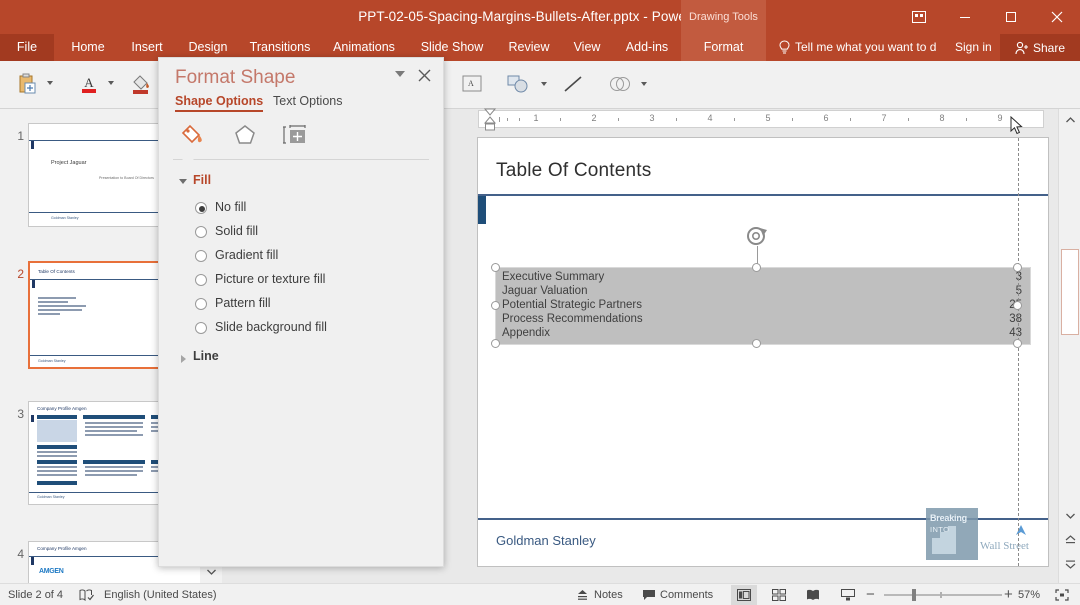 This screenshot has height=605, width=1080. I want to click on fill-section-expand-icon, so click(183, 181).